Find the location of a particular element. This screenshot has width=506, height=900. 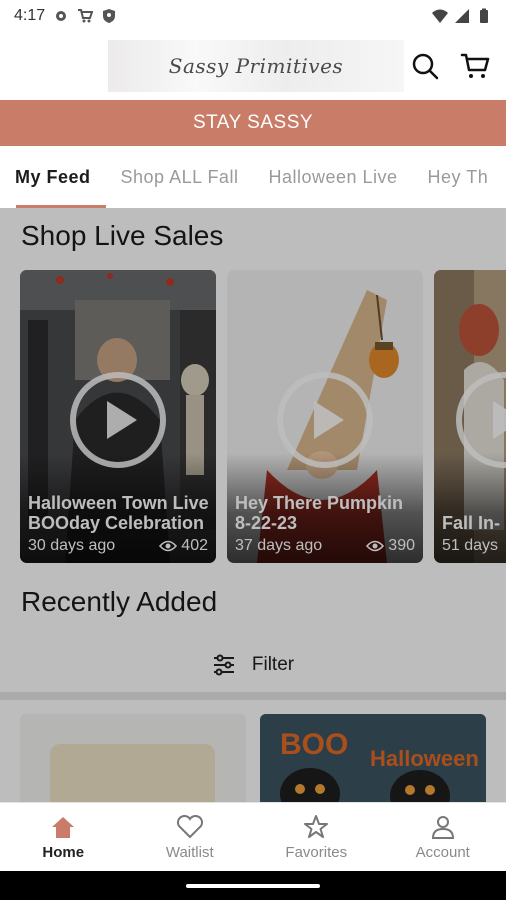

product-image is located at coordinates (133, 758).